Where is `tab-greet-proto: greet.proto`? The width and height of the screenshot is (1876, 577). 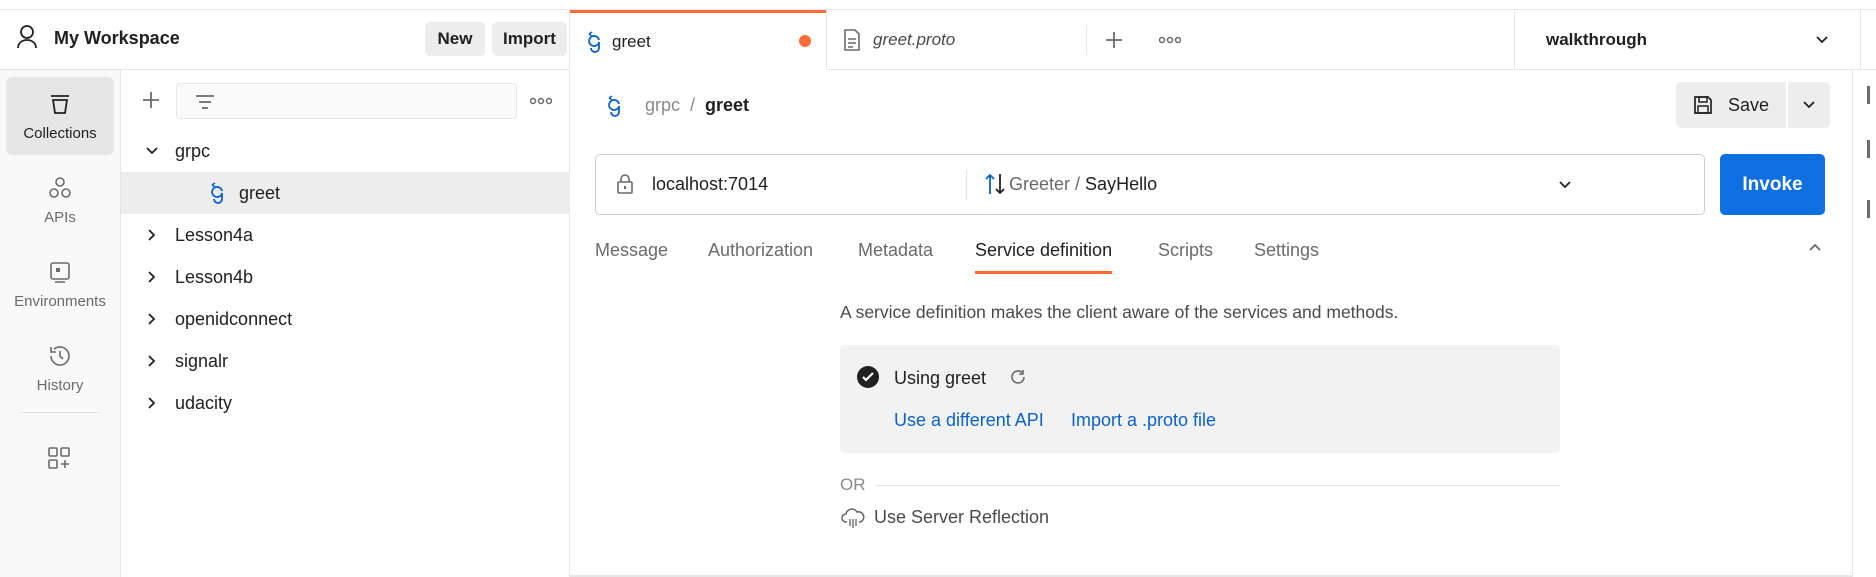
tab-greet-proto: greet.proto is located at coordinates (942, 40).